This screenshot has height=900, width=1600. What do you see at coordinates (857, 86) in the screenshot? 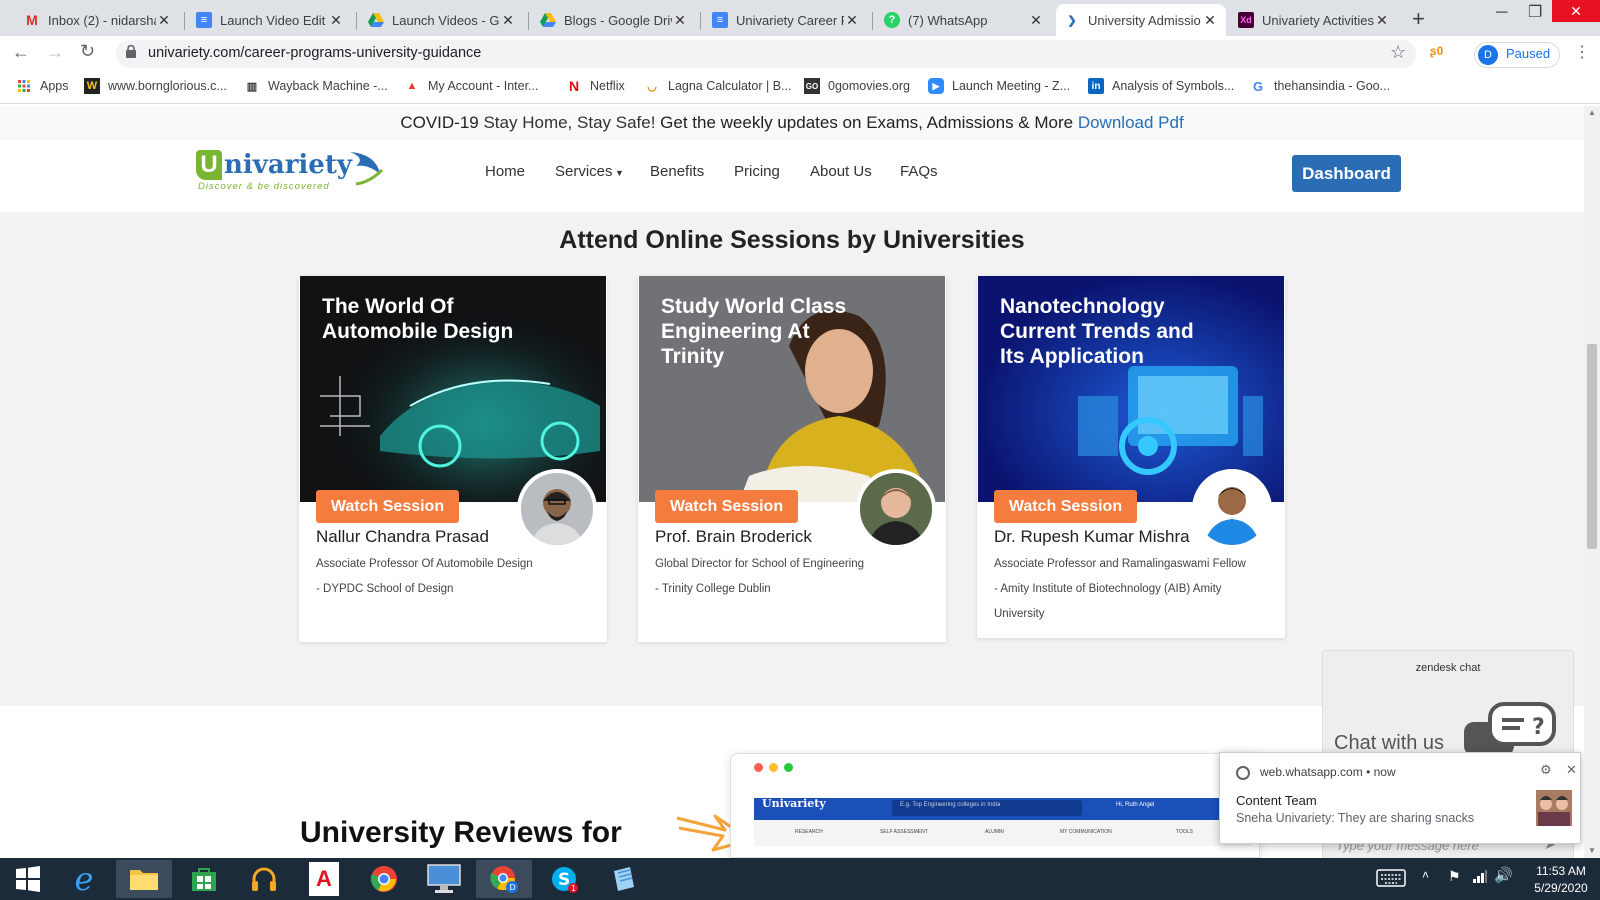
I see `bookmark-gomovies: GO 0gomovies.org` at bounding box center [857, 86].